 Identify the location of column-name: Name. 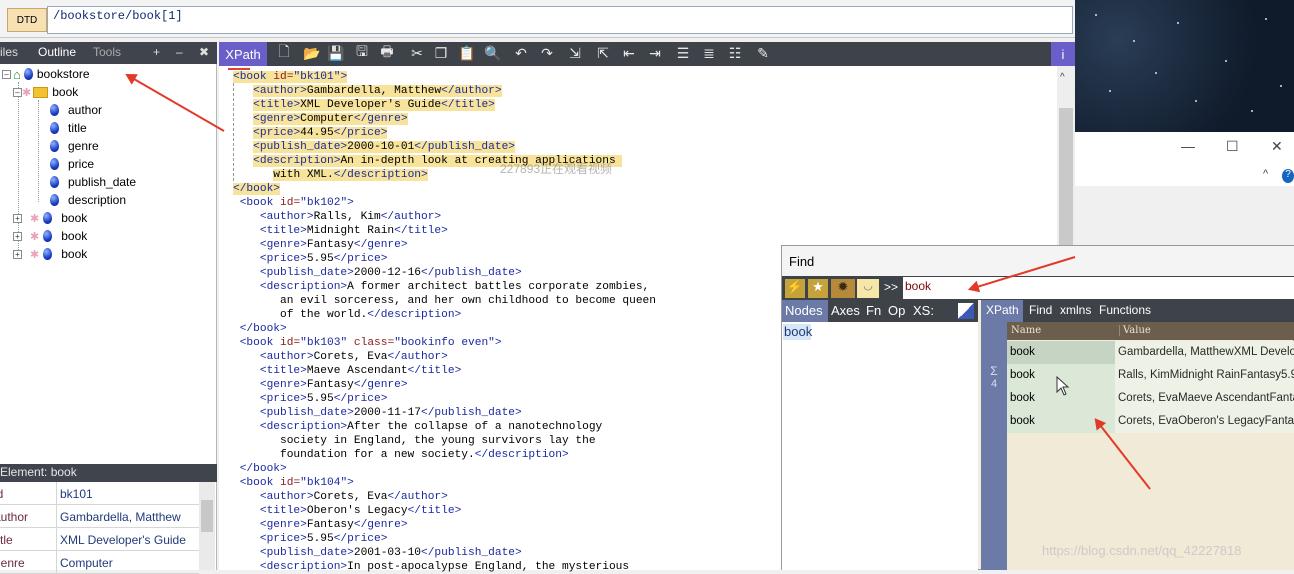
(1026, 330).